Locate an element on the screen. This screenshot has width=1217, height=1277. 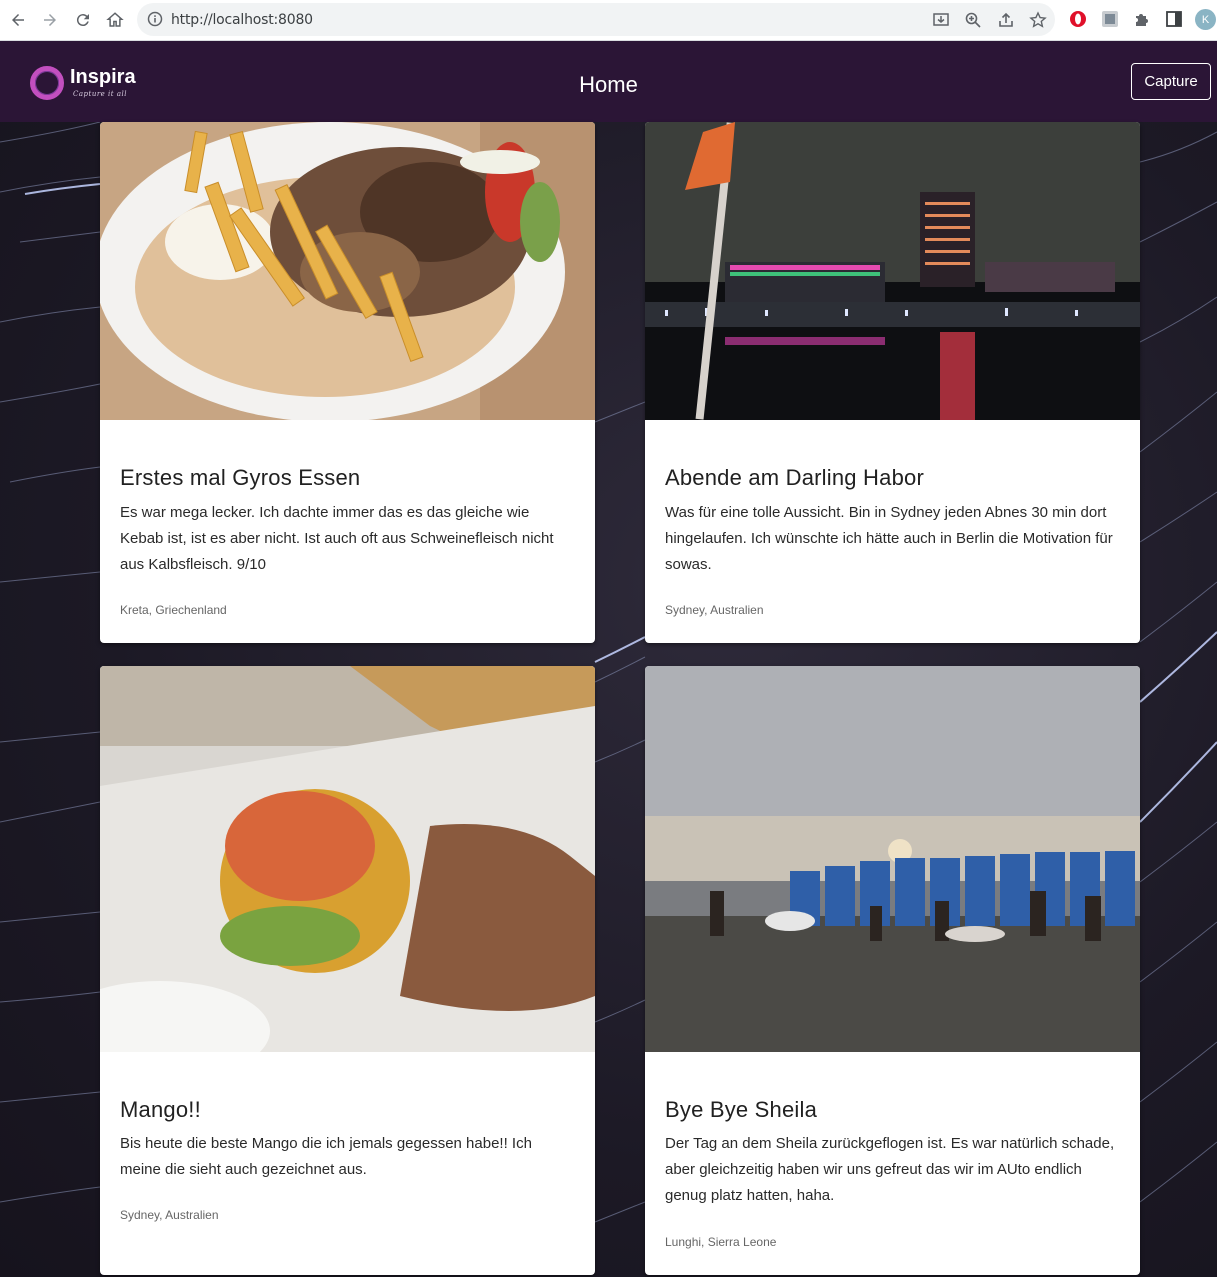
profile-avatar: K is located at coordinates (1205, 19).